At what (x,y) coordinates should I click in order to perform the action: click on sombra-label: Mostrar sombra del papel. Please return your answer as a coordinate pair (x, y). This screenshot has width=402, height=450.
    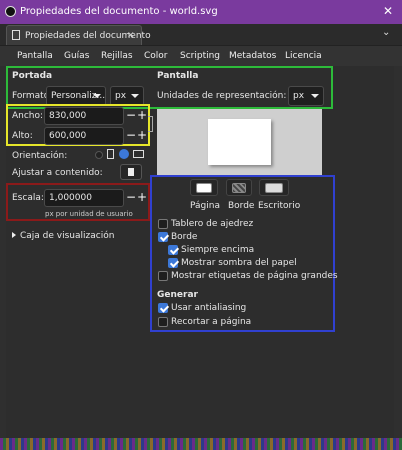
    Looking at the image, I should click on (239, 263).